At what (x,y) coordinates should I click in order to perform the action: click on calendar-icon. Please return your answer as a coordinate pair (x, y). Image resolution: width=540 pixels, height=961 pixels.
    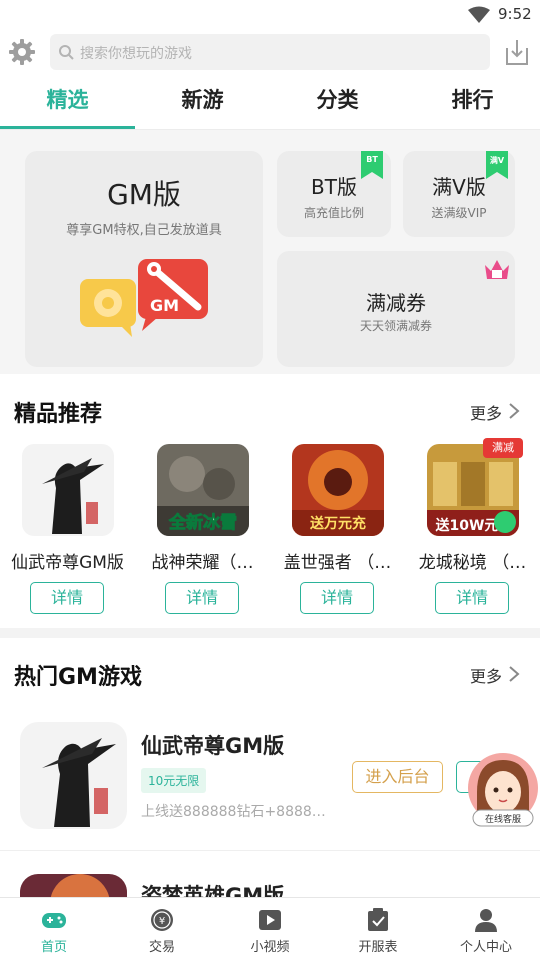
    Looking at the image, I should click on (378, 919).